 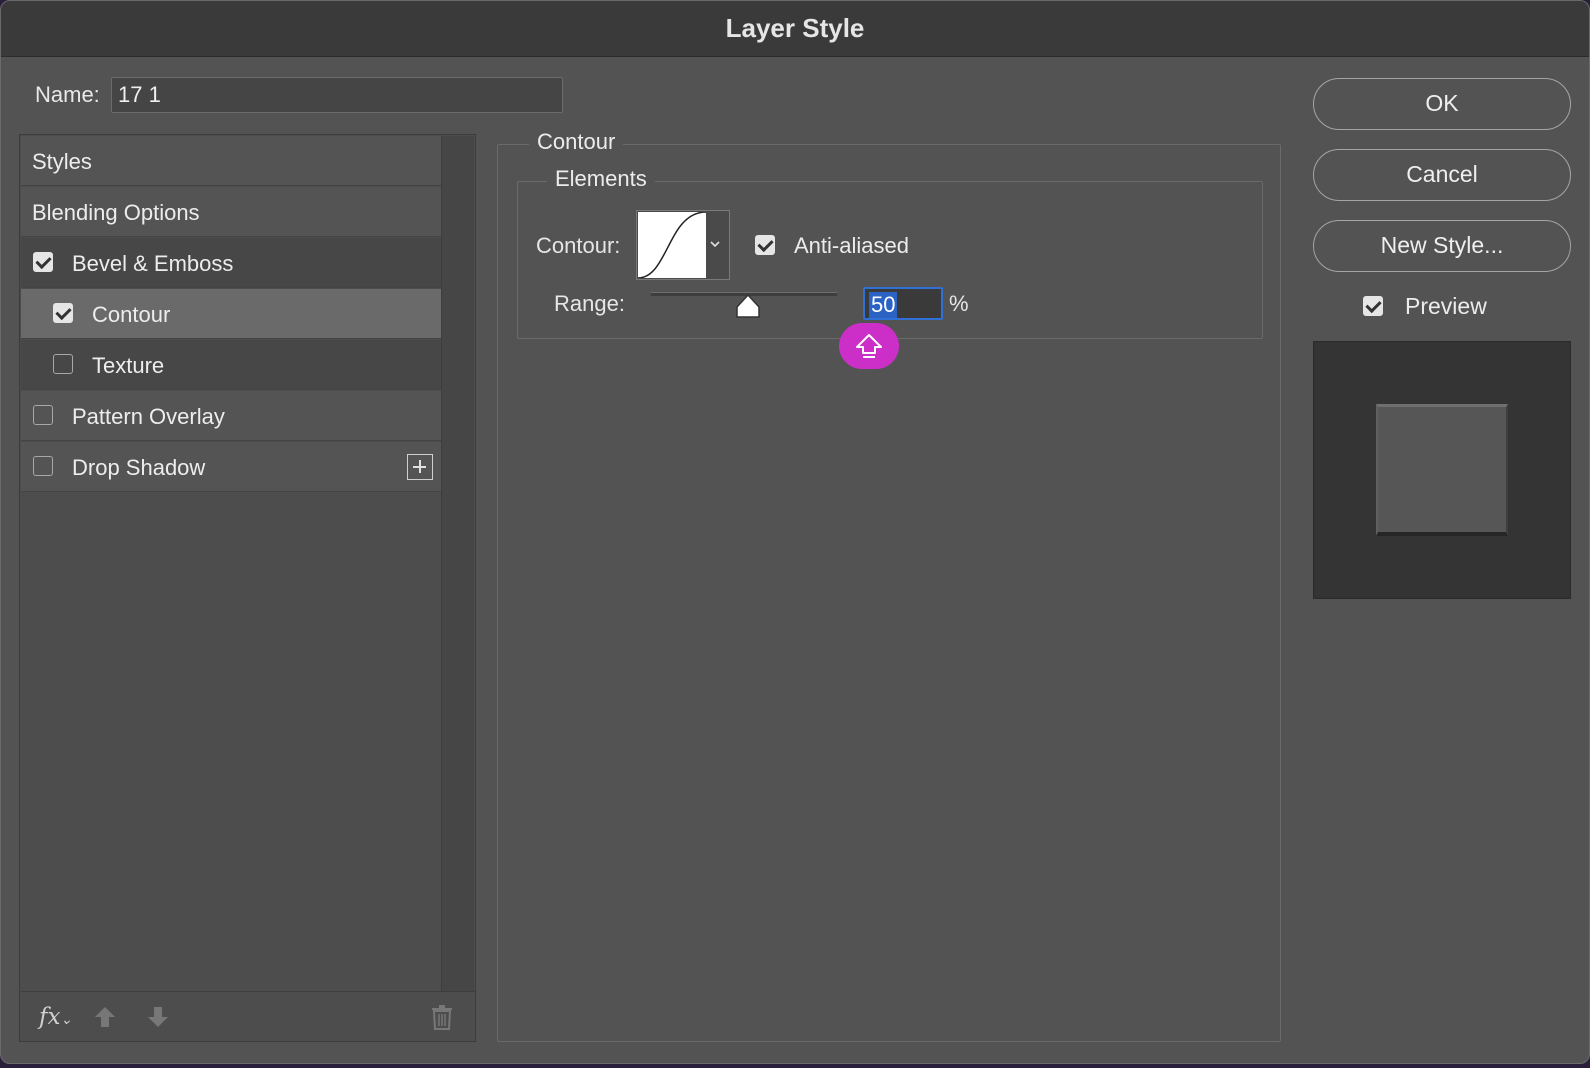 I want to click on preview-swatch, so click(x=1442, y=470).